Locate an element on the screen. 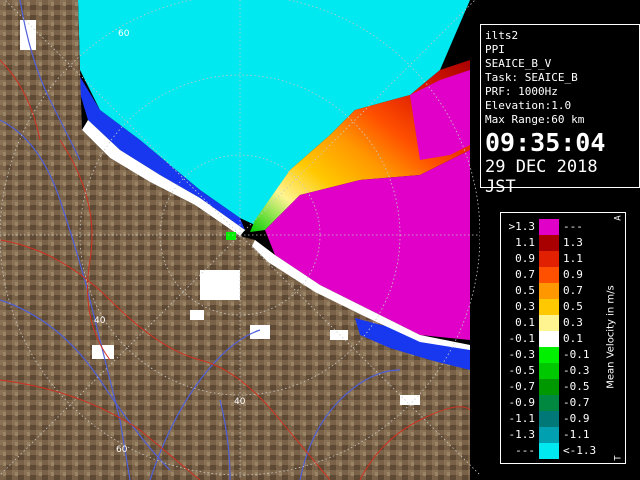  legend-low-value: -0.1 is located at coordinates (522, 338).